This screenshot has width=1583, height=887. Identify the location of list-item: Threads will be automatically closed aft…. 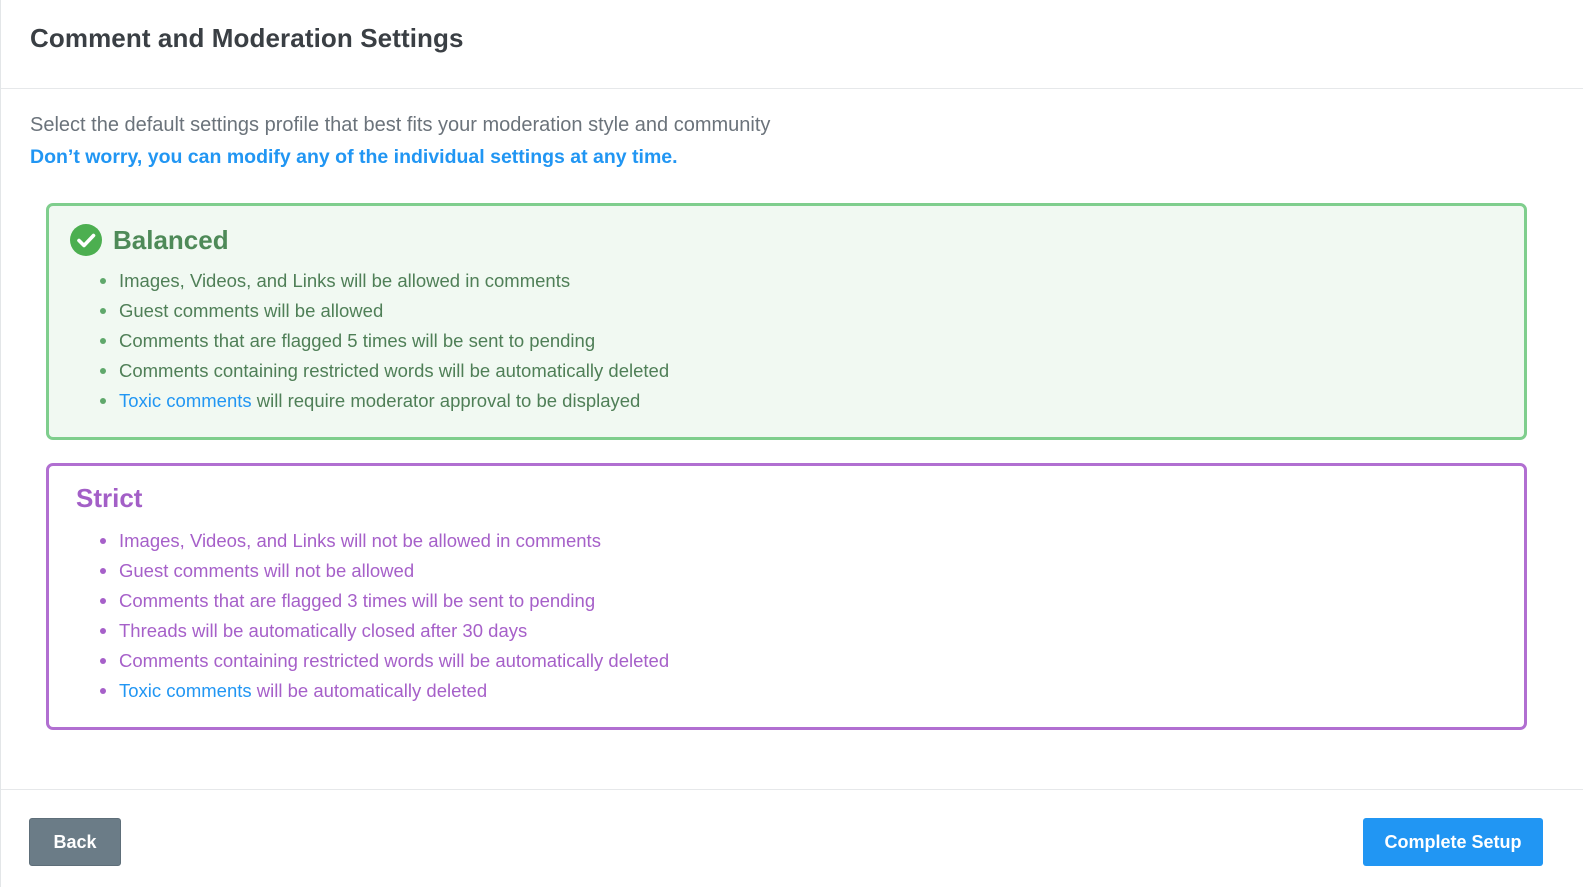
(383, 631).